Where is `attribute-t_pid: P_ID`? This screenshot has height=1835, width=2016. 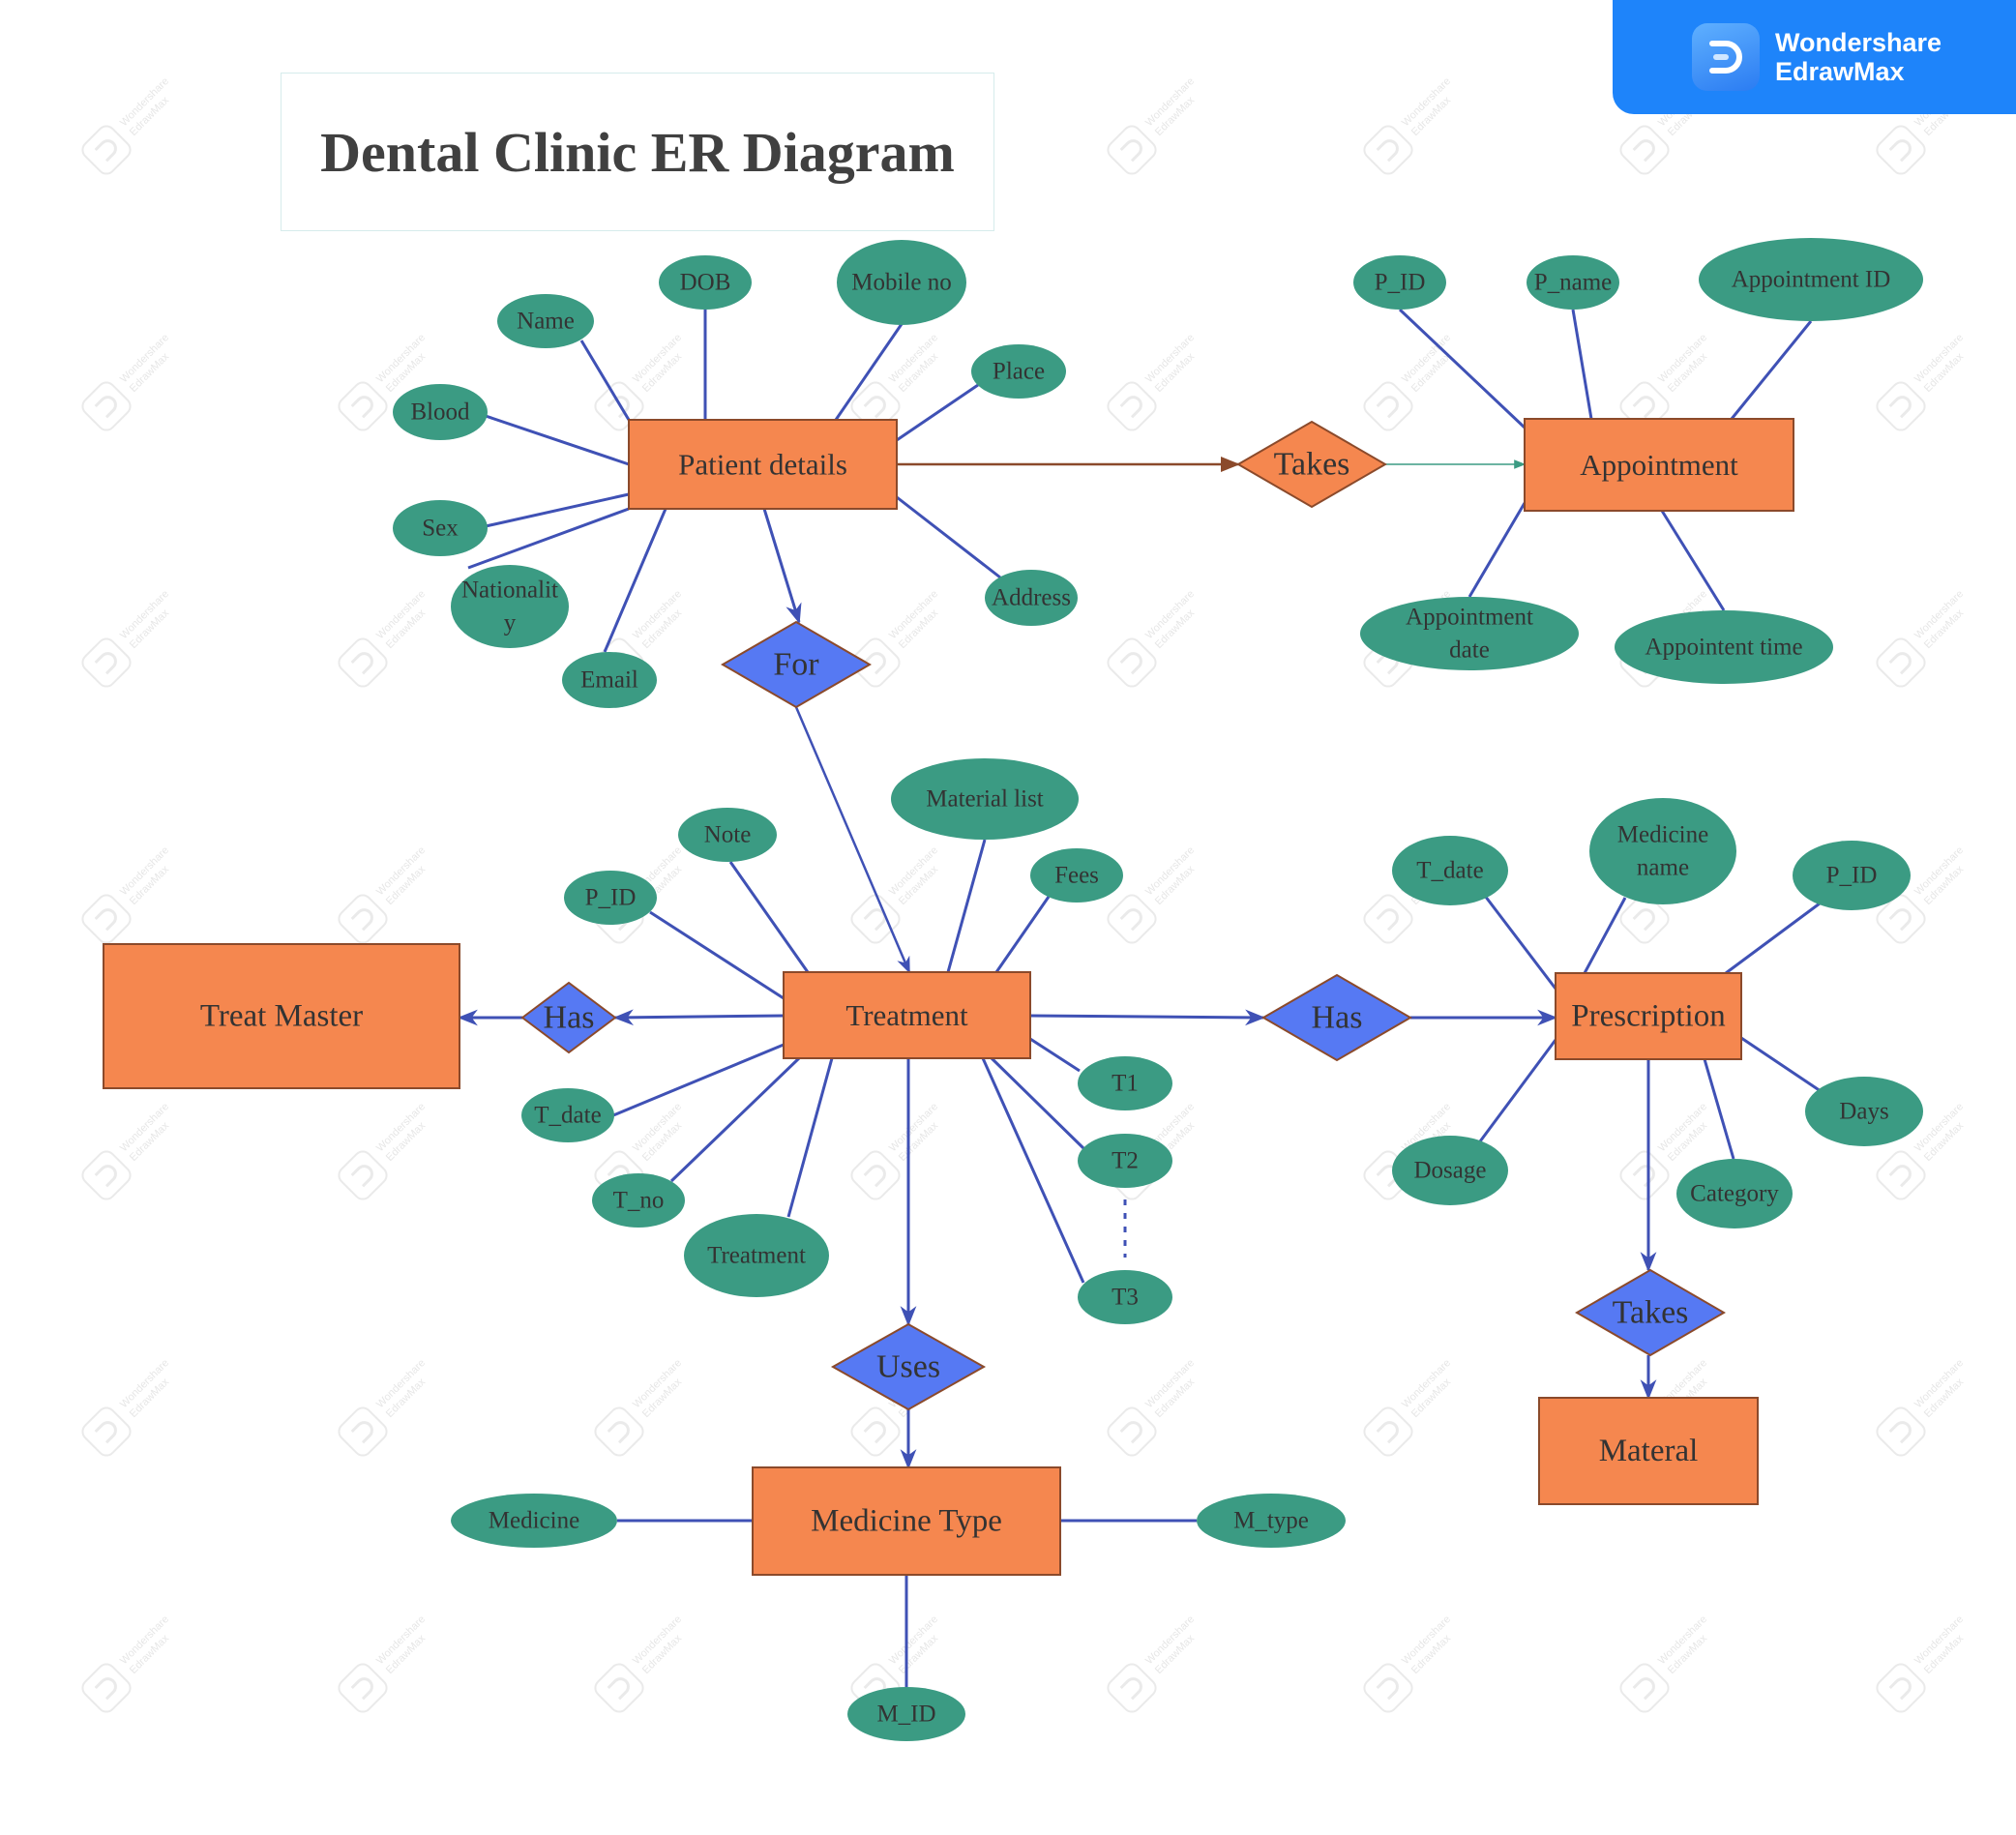
attribute-t_pid: P_ID is located at coordinates (610, 898).